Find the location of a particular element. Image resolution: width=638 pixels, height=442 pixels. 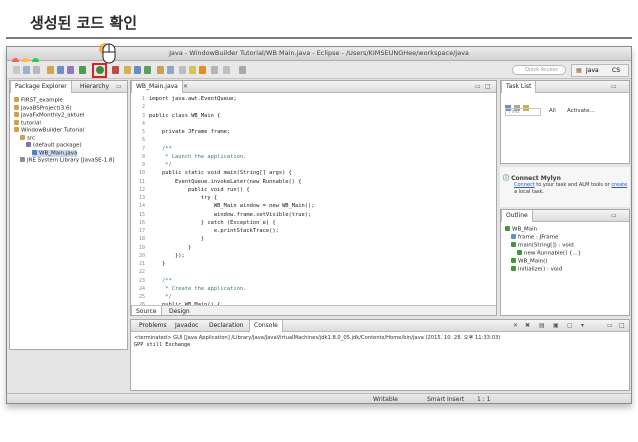

print-icon is located at coordinates (36, 70).